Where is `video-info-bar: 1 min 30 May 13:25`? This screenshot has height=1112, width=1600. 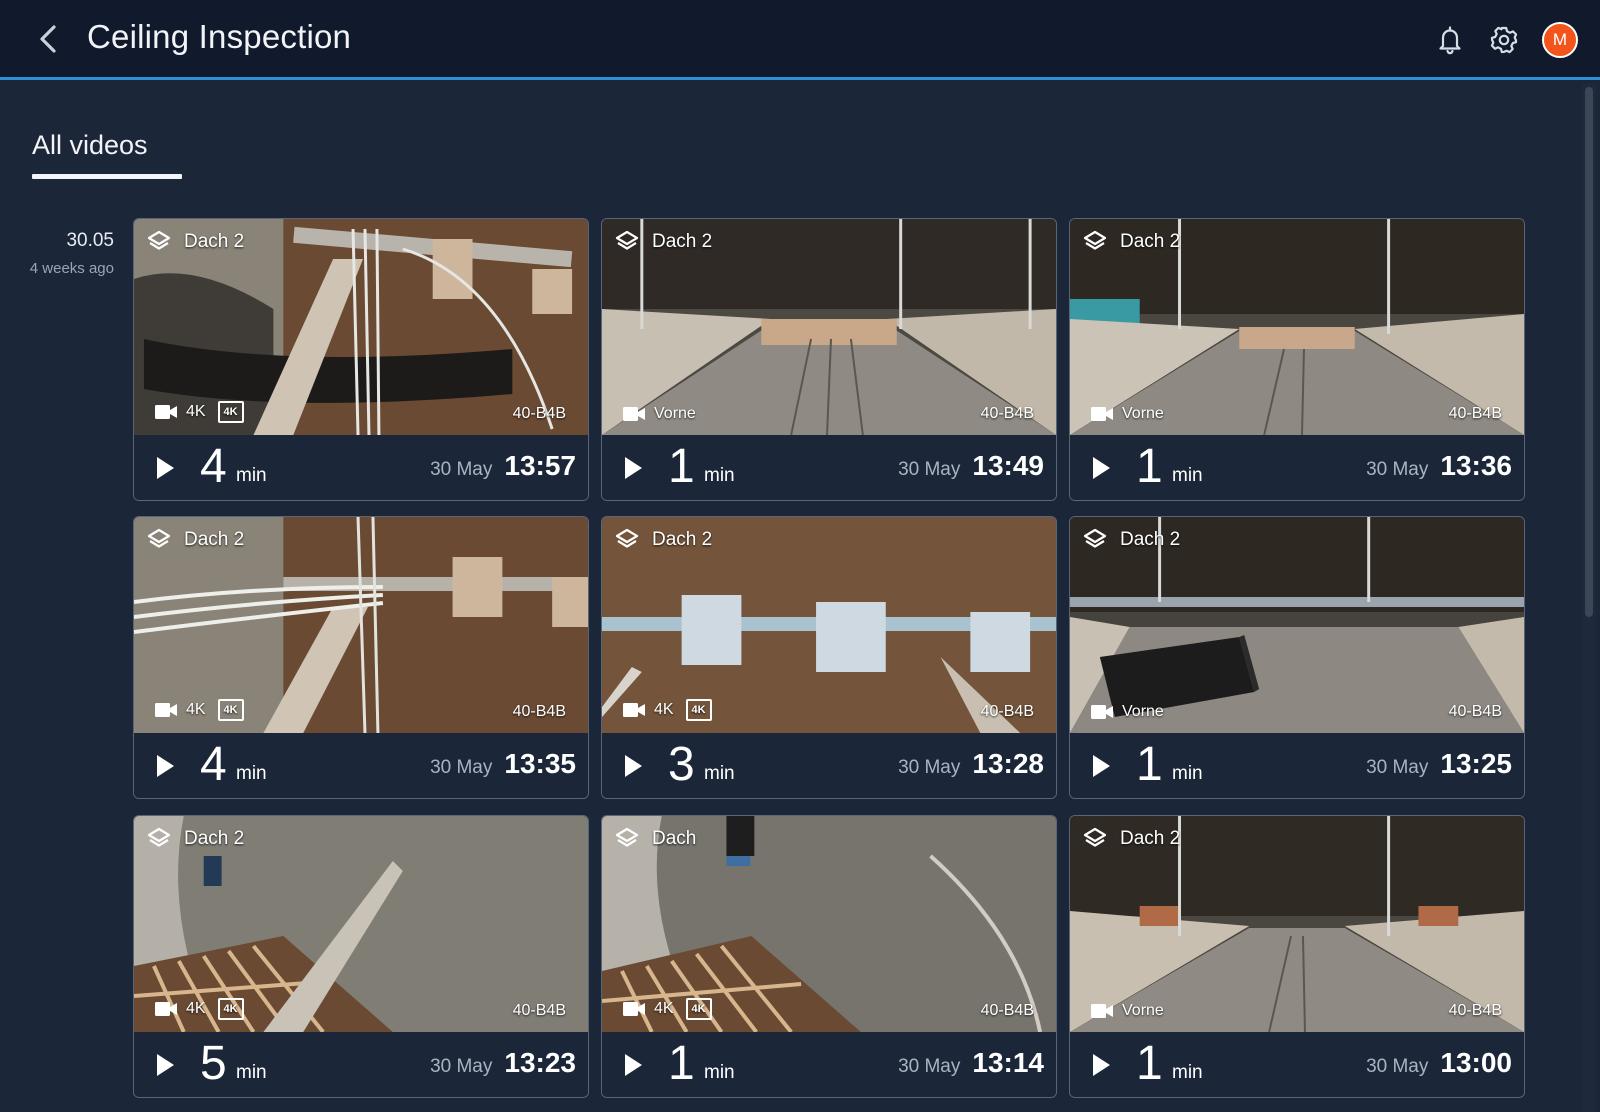
video-info-bar: 1 min 30 May 13:25 is located at coordinates (1297, 765).